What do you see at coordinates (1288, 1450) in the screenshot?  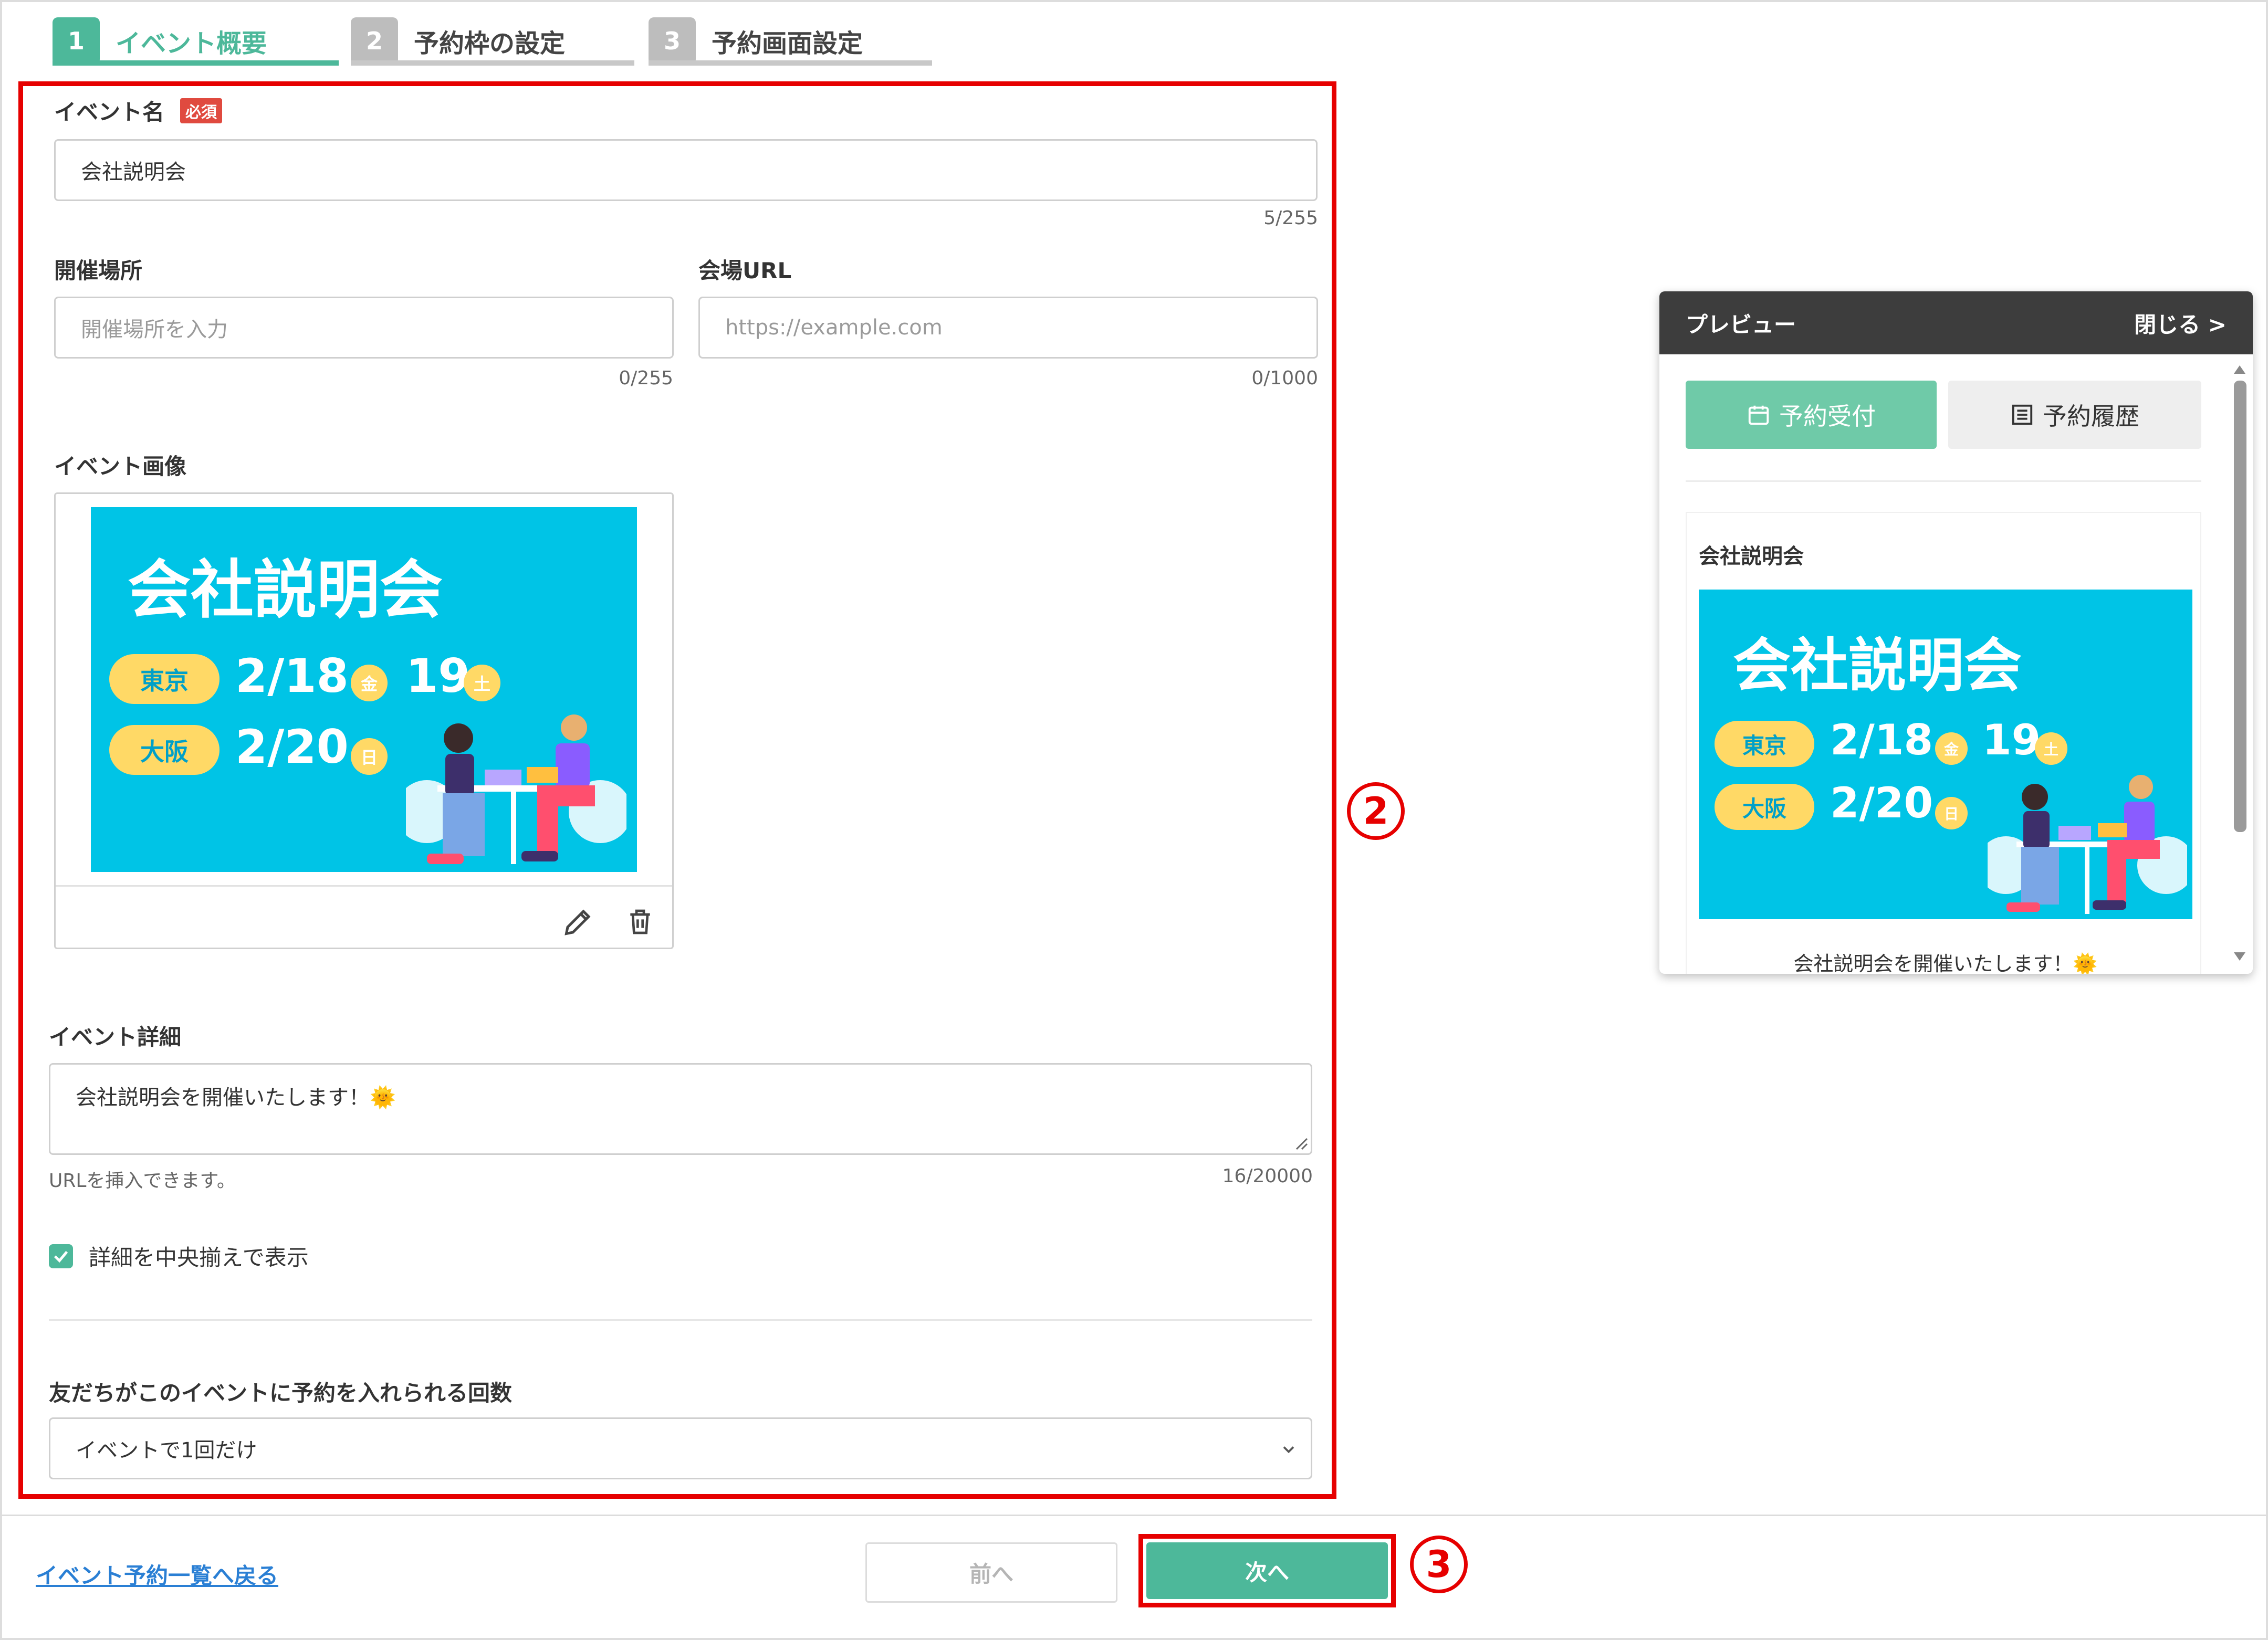 I see `chevron-down-icon` at bounding box center [1288, 1450].